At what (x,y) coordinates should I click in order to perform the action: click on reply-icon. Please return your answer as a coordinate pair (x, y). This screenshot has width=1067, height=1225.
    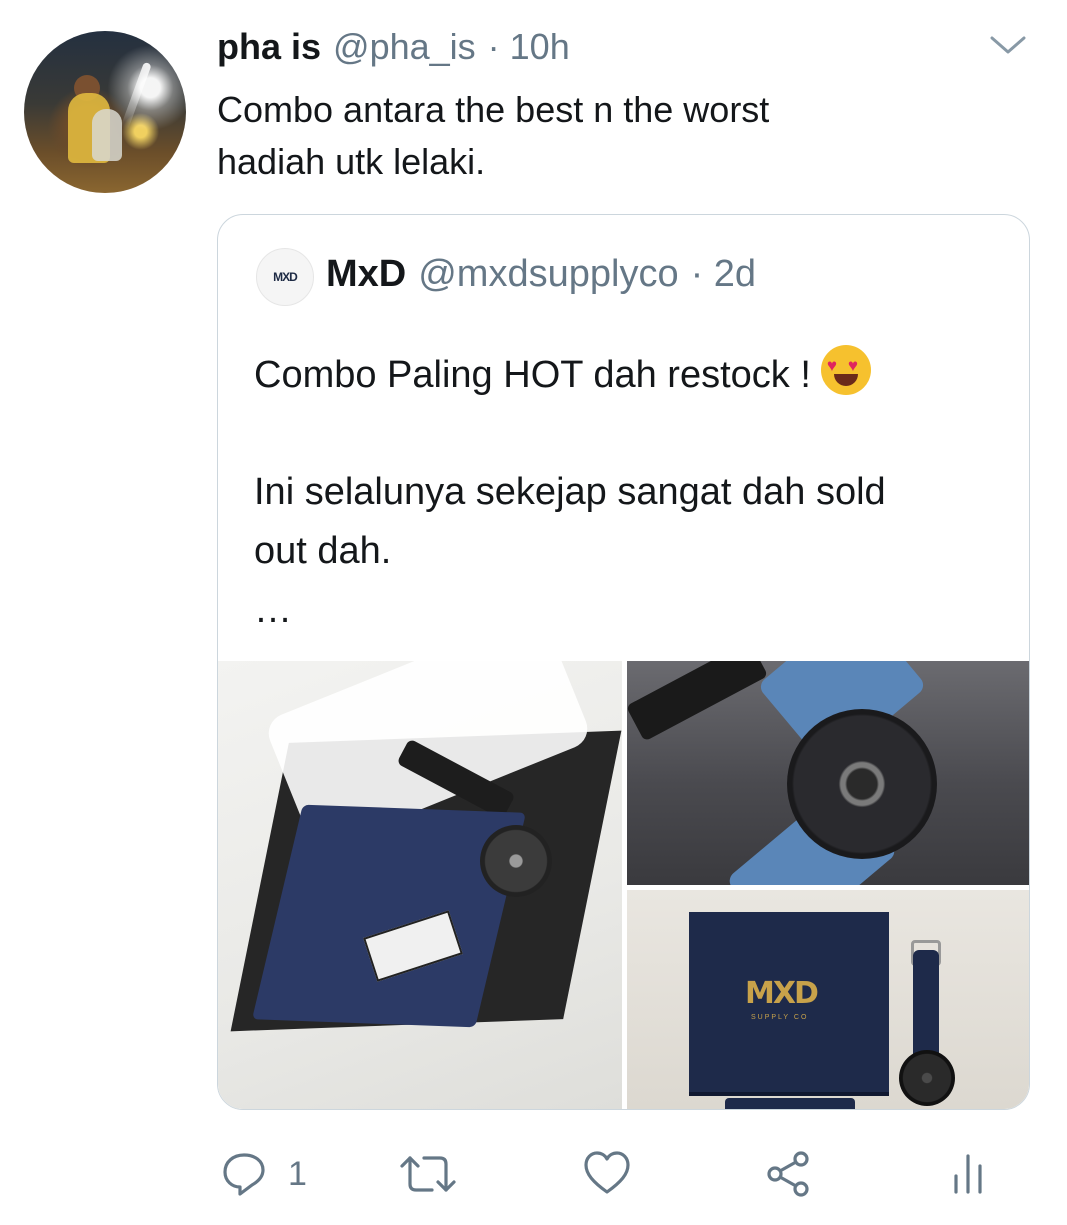
    Looking at the image, I should click on (244, 1174).